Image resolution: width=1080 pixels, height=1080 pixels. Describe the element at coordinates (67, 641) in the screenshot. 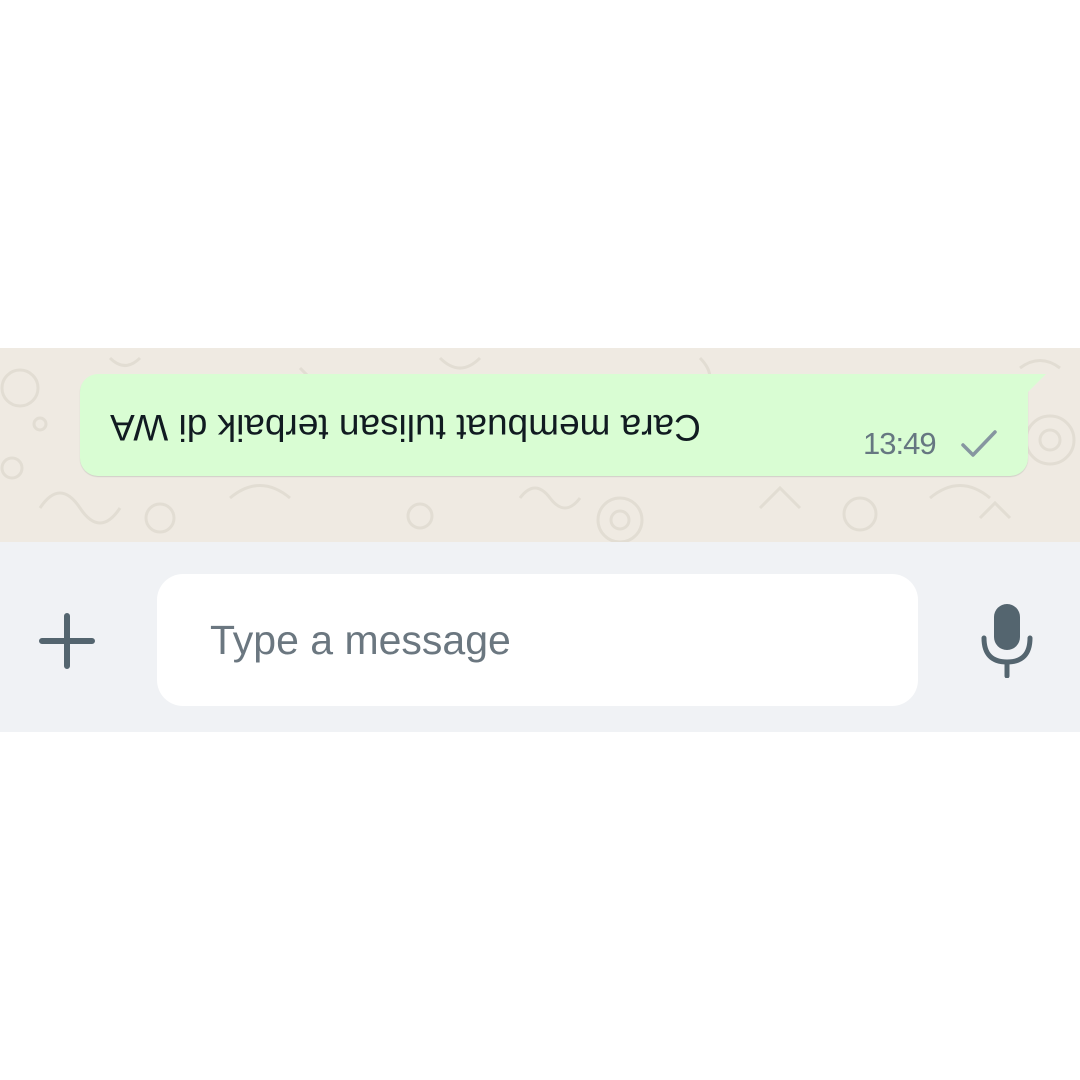

I see `plus-icon` at that location.